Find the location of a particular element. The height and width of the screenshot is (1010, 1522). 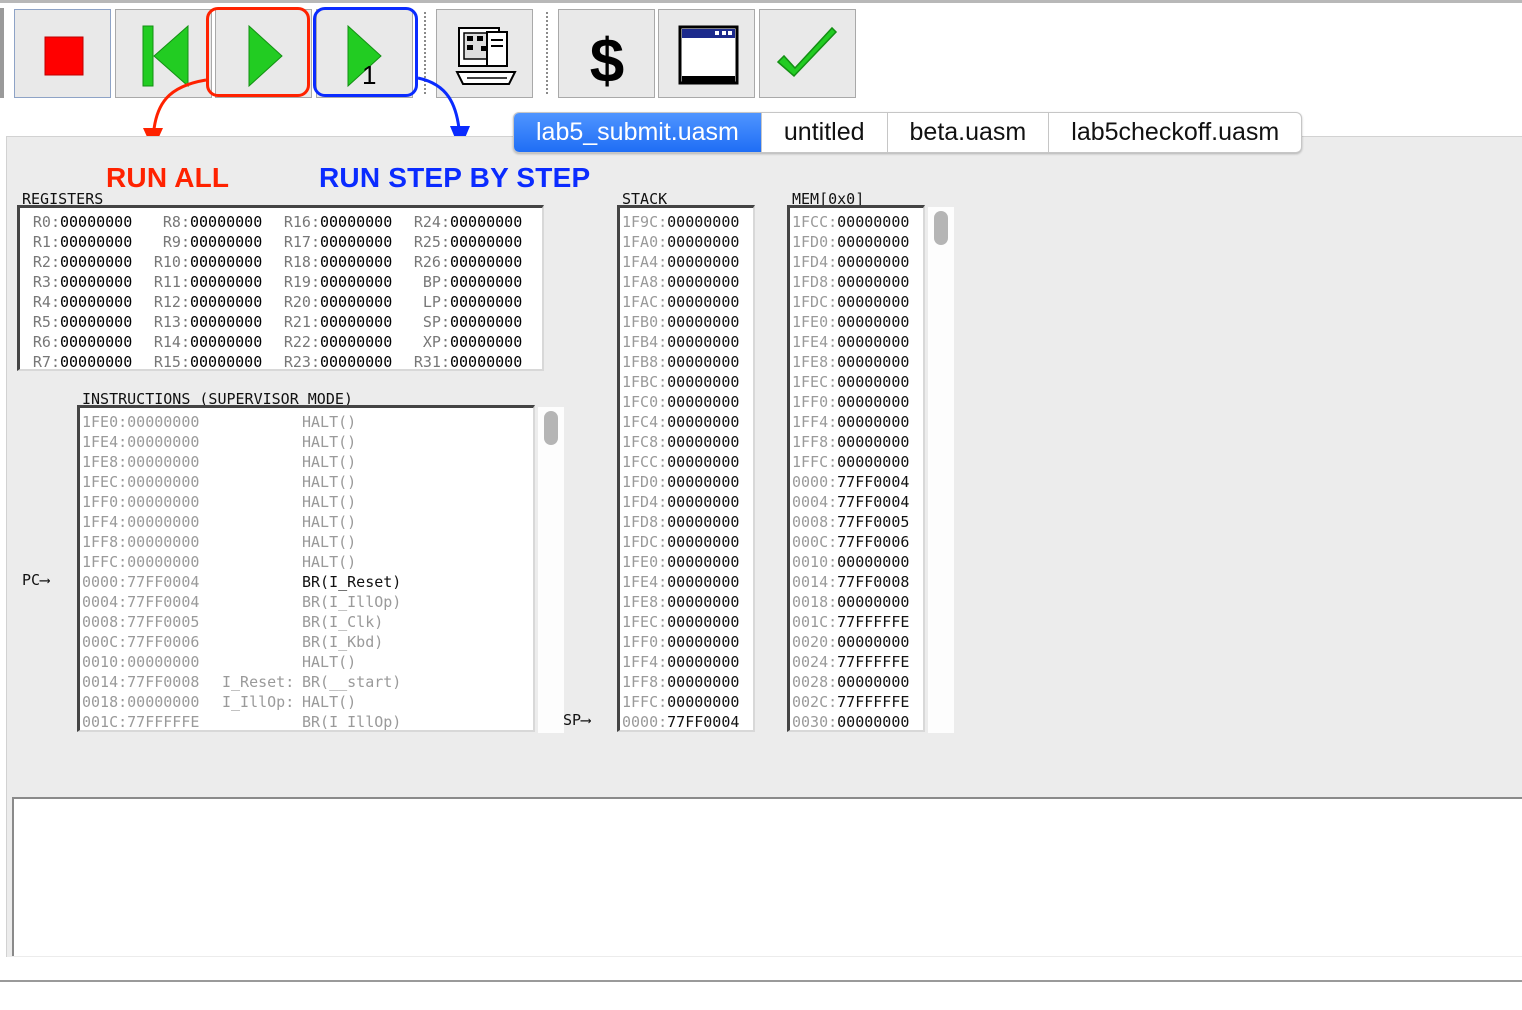

address: 1FA8: is located at coordinates (645, 282).